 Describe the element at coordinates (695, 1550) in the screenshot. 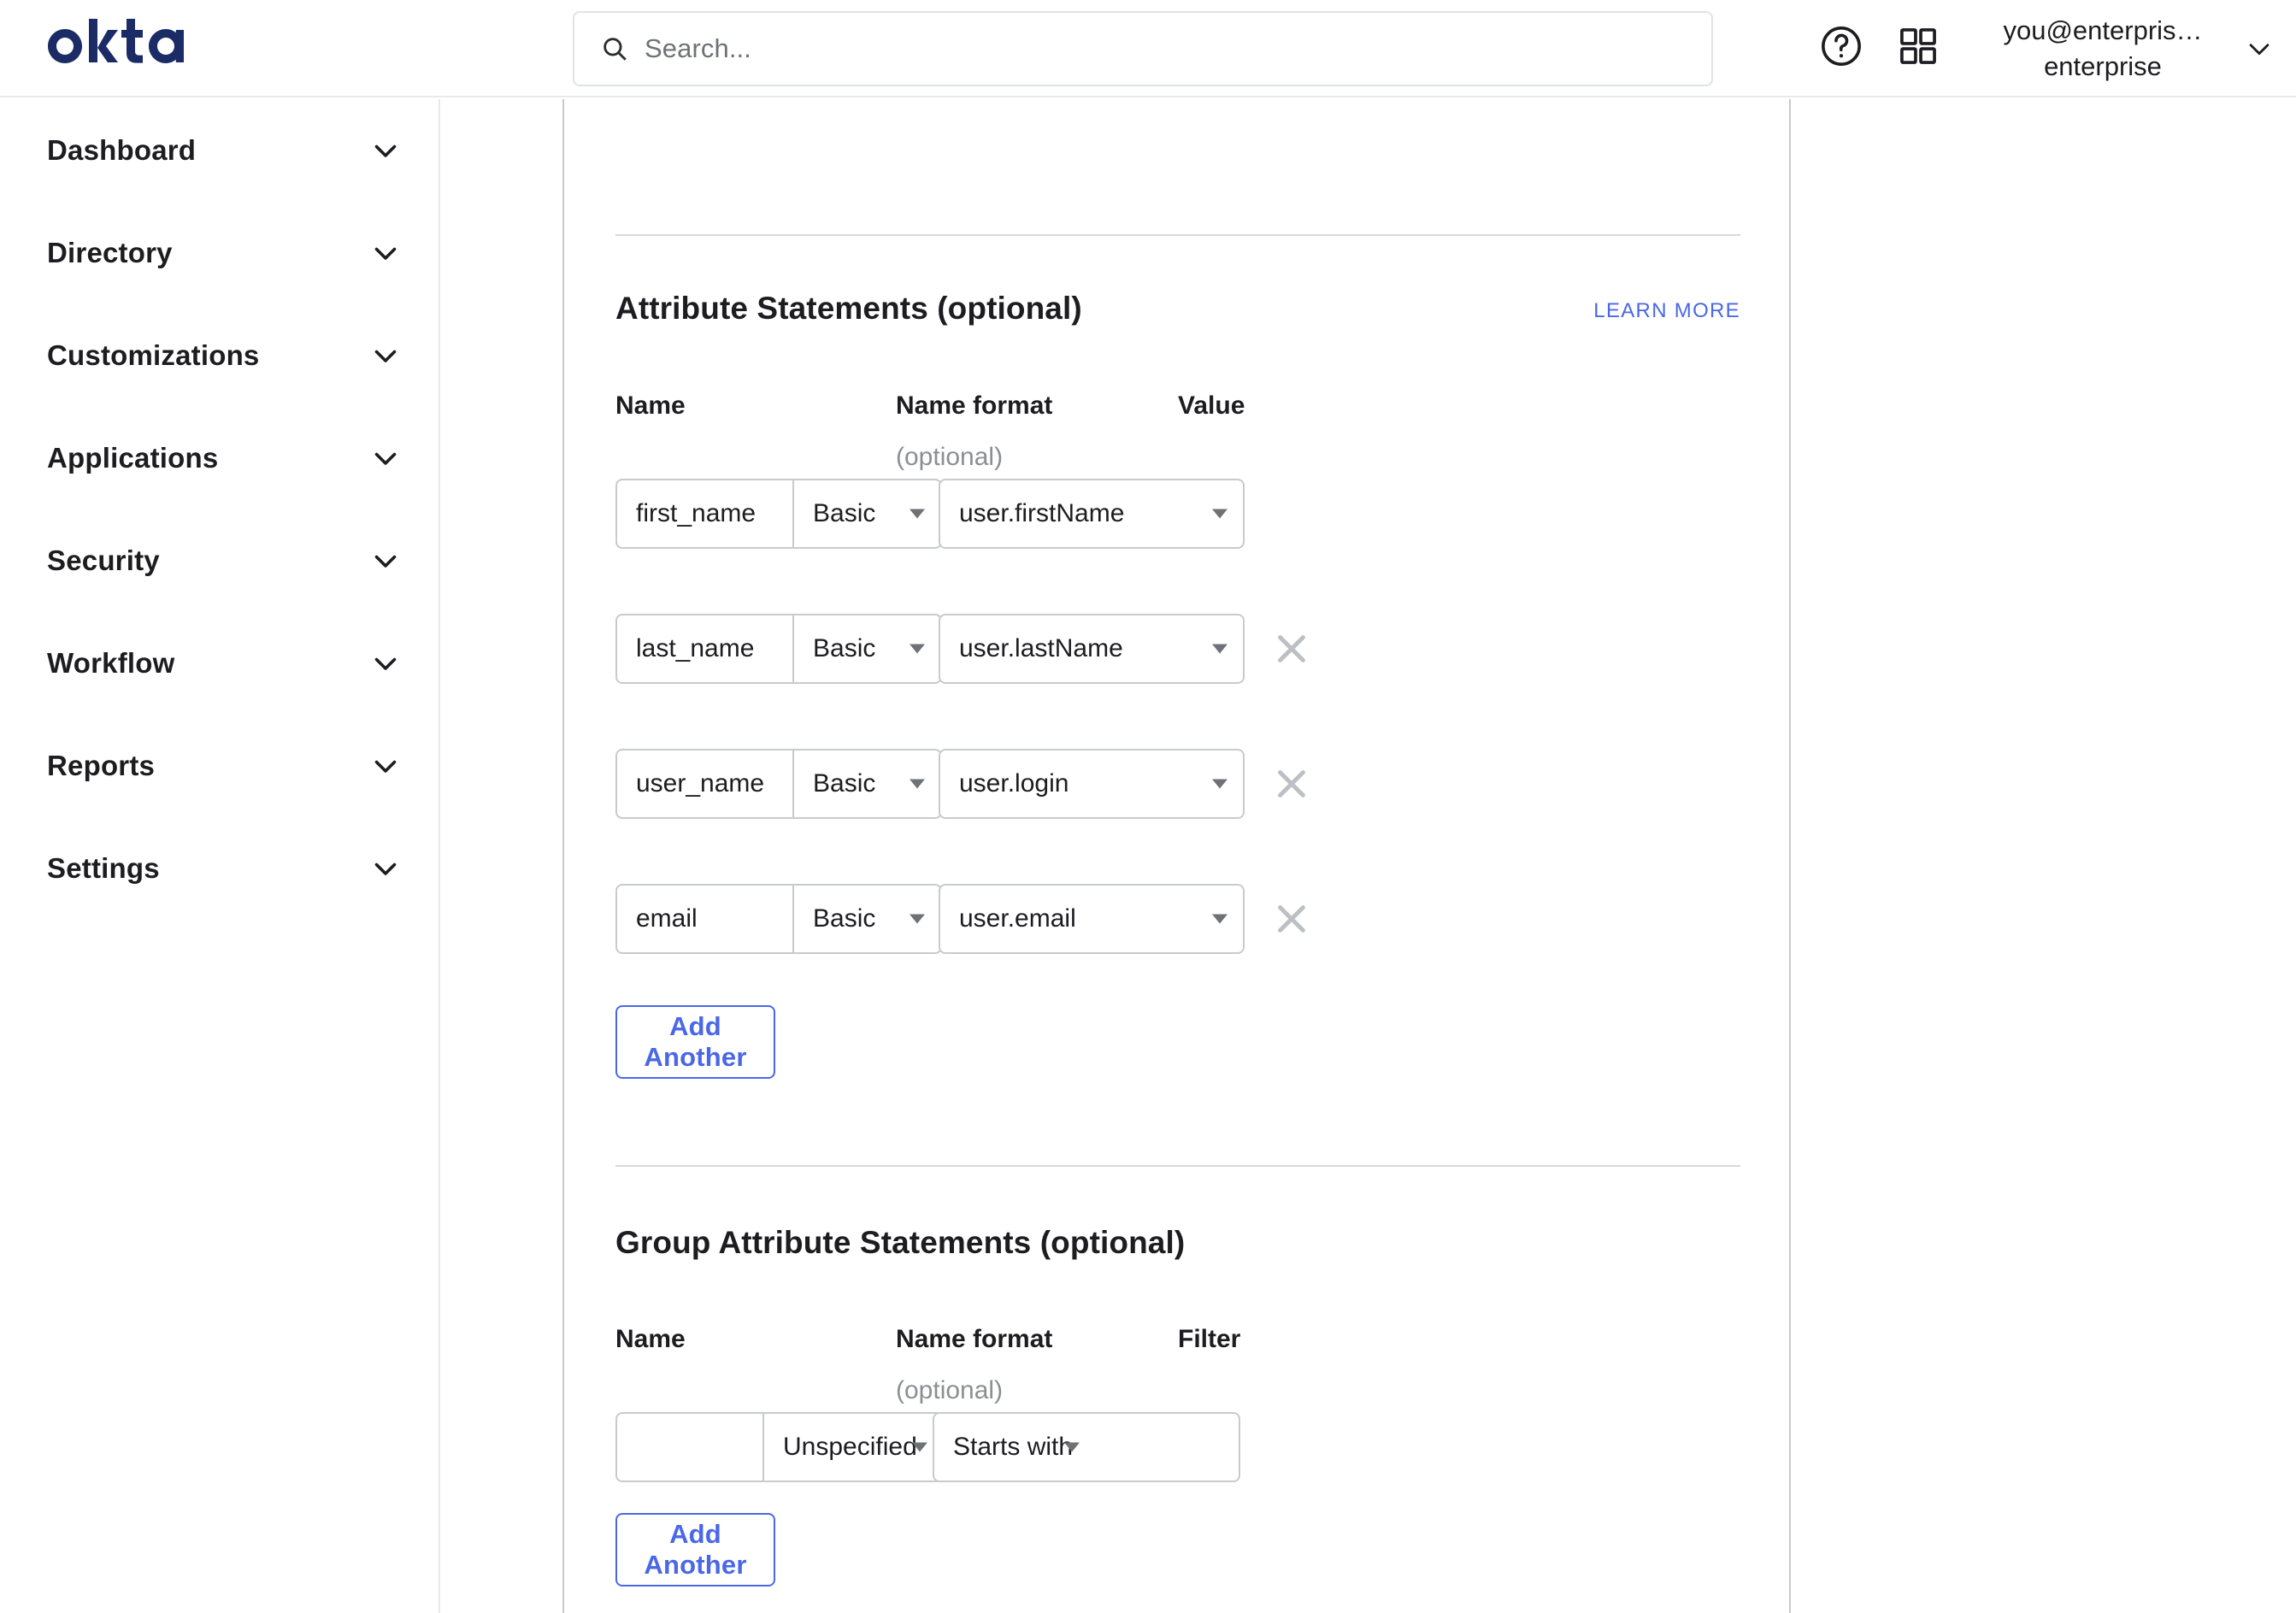

I see `add-another-group-button: Add Another` at that location.